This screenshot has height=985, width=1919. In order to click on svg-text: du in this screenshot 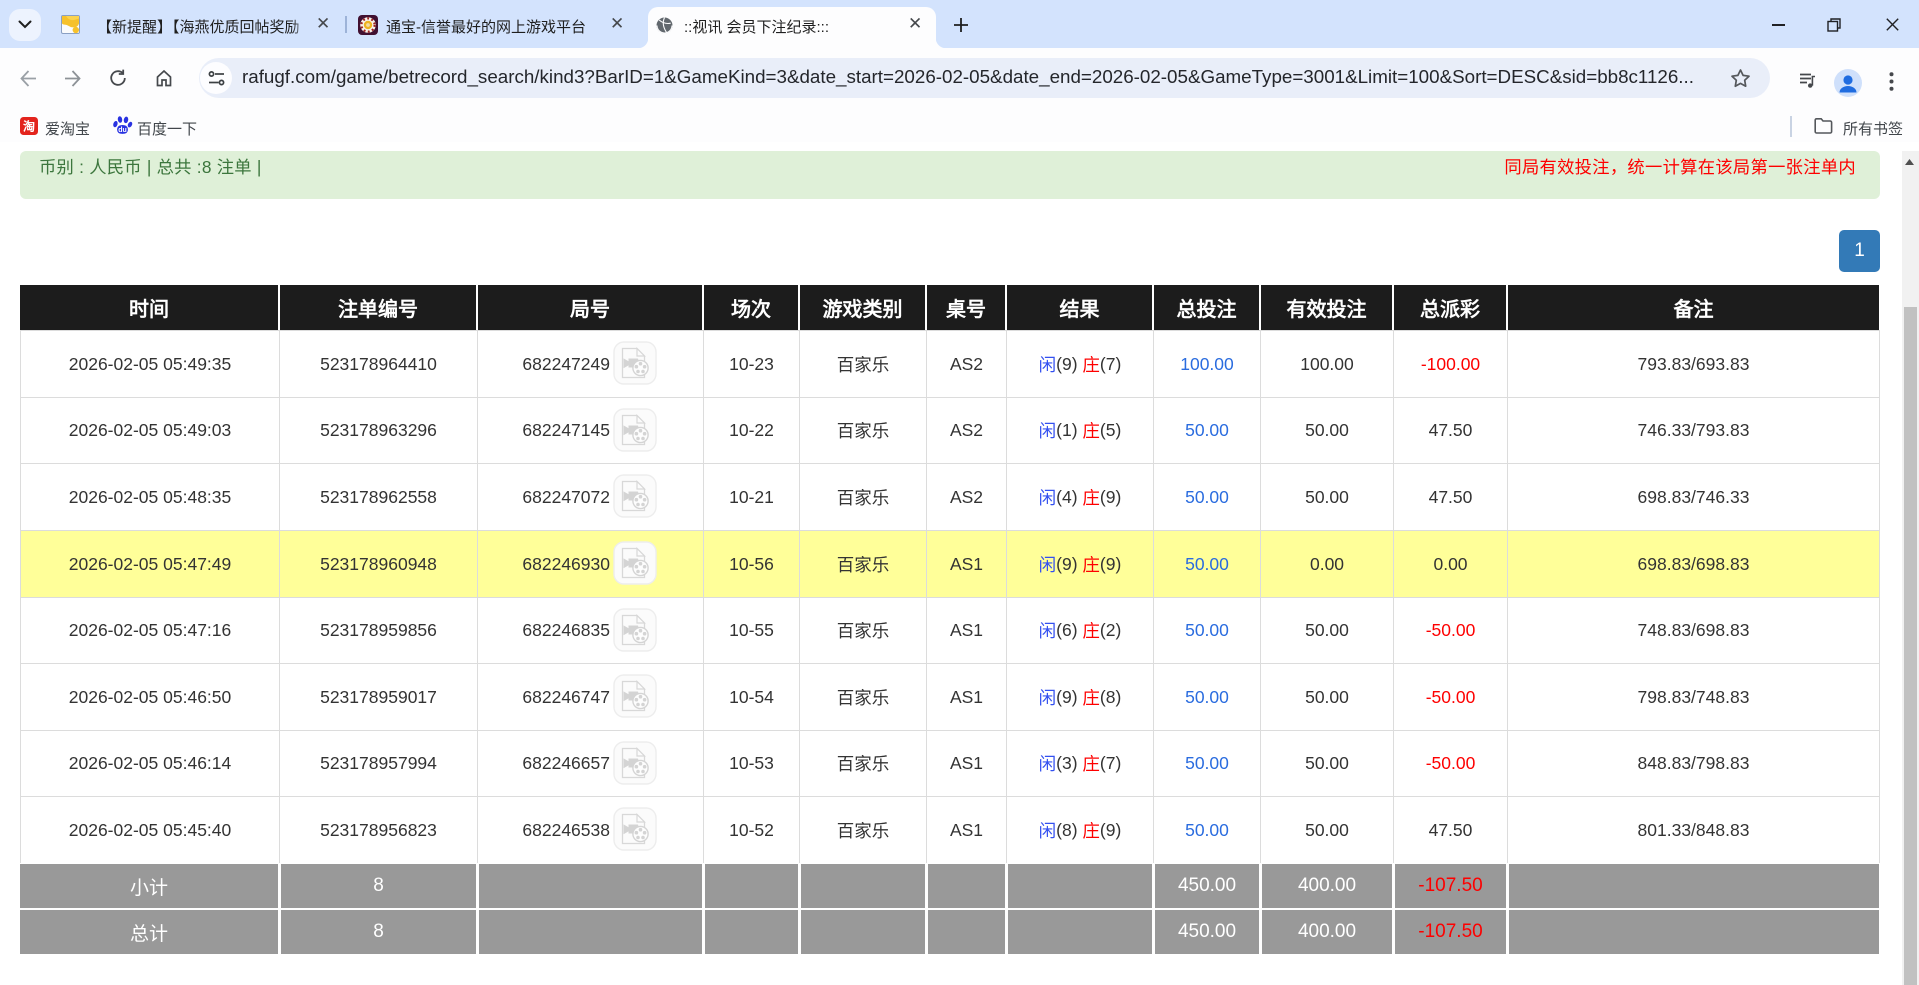, I will do `click(122, 130)`.